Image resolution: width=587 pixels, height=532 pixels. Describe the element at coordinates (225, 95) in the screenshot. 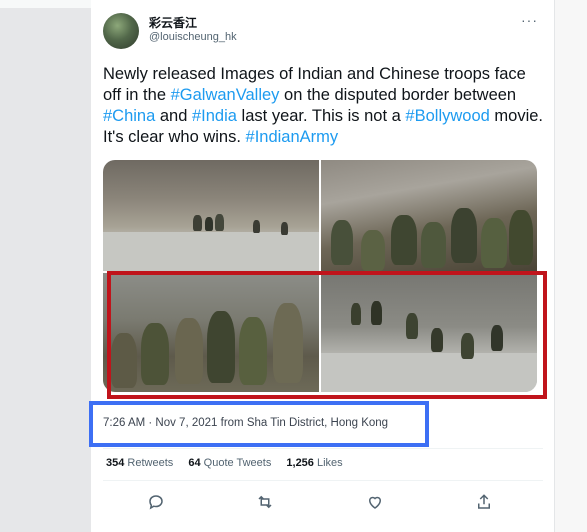

I see `hashtag-link: #GalwanValley` at that location.